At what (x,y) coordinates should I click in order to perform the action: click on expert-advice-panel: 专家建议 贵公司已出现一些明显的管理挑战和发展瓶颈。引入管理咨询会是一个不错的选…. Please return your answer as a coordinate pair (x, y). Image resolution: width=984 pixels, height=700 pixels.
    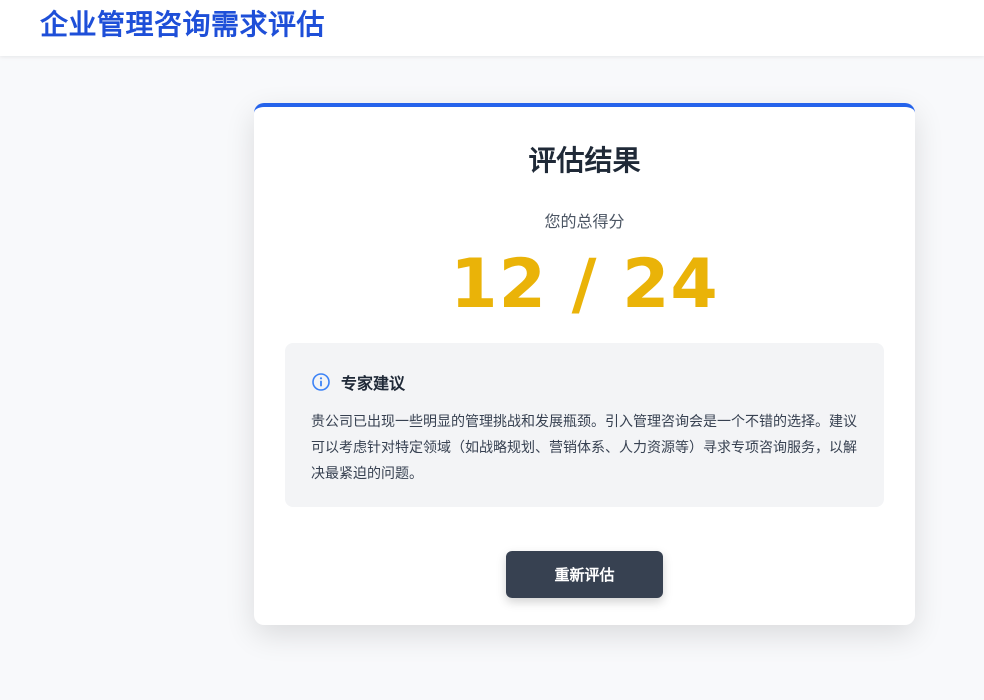
    Looking at the image, I should click on (584, 425).